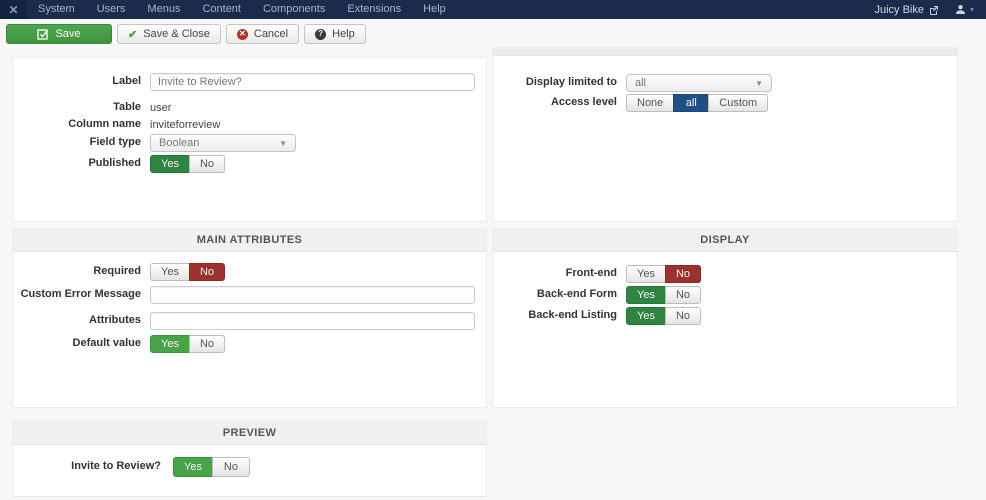  What do you see at coordinates (249, 344) in the screenshot?
I see `default-value-row: Default value Yes No` at bounding box center [249, 344].